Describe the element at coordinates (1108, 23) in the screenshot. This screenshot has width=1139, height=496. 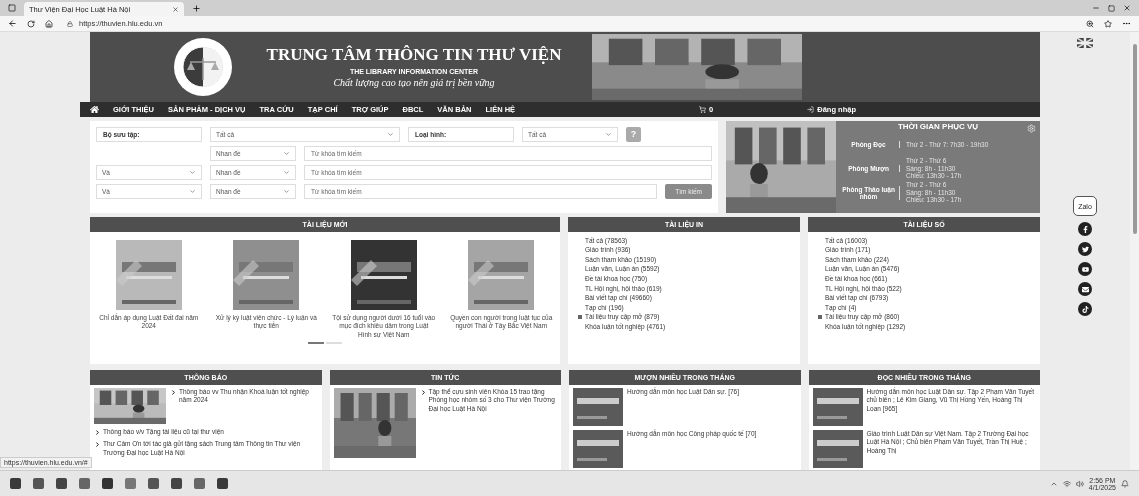
I see `star-icon` at that location.